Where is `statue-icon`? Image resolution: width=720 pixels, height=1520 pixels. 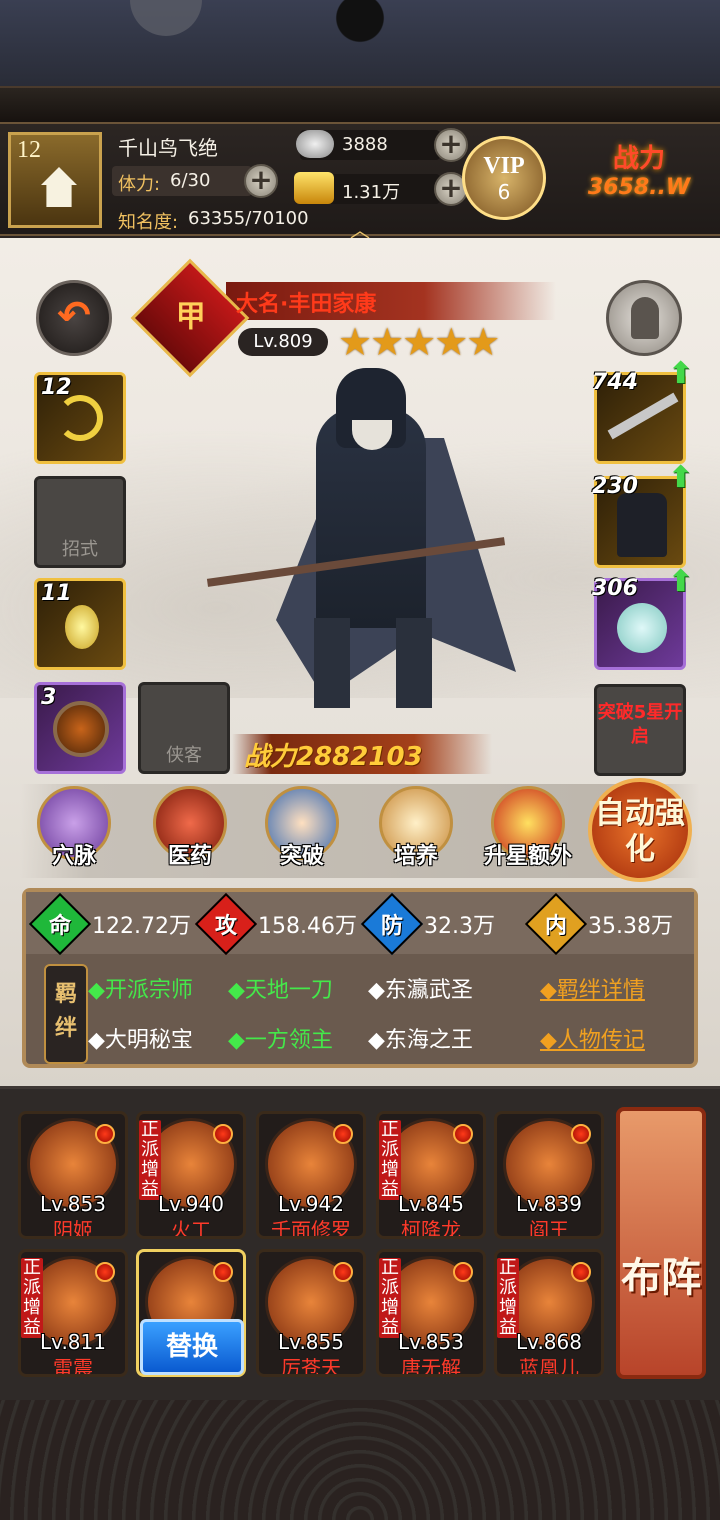 statue-icon is located at coordinates (645, 318).